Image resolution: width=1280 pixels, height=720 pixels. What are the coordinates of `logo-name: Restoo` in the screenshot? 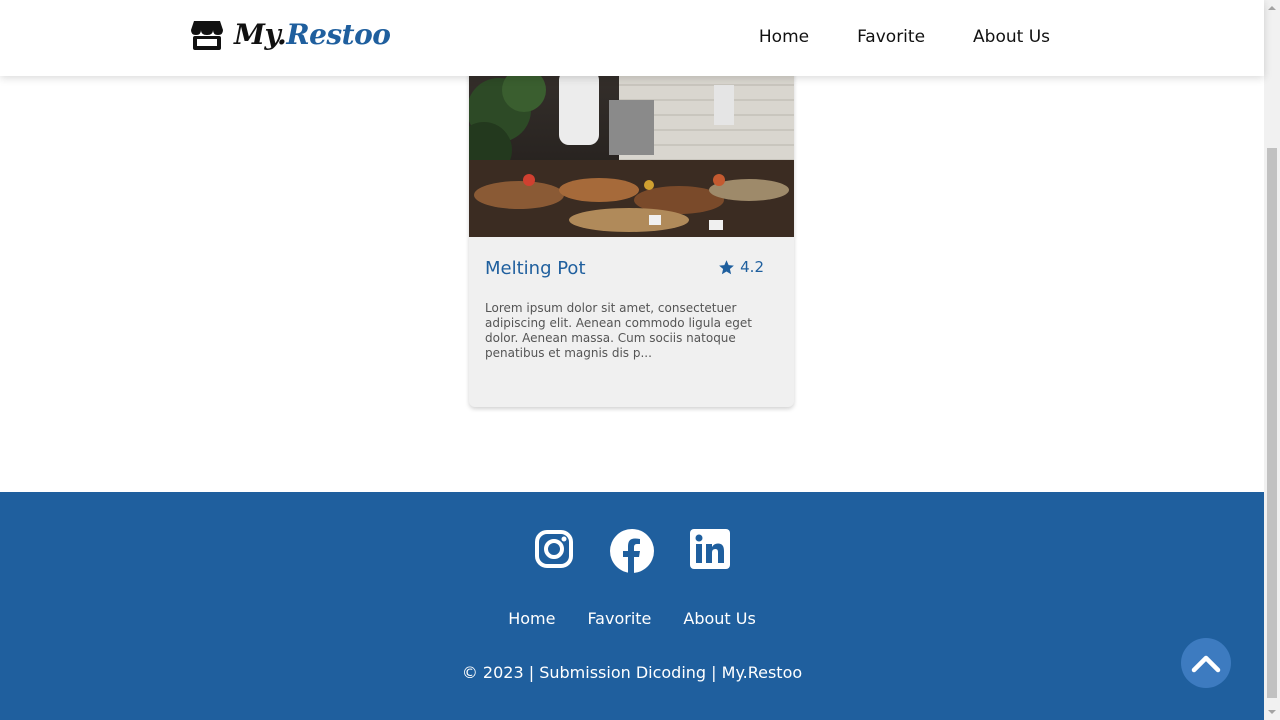 It's located at (338, 34).